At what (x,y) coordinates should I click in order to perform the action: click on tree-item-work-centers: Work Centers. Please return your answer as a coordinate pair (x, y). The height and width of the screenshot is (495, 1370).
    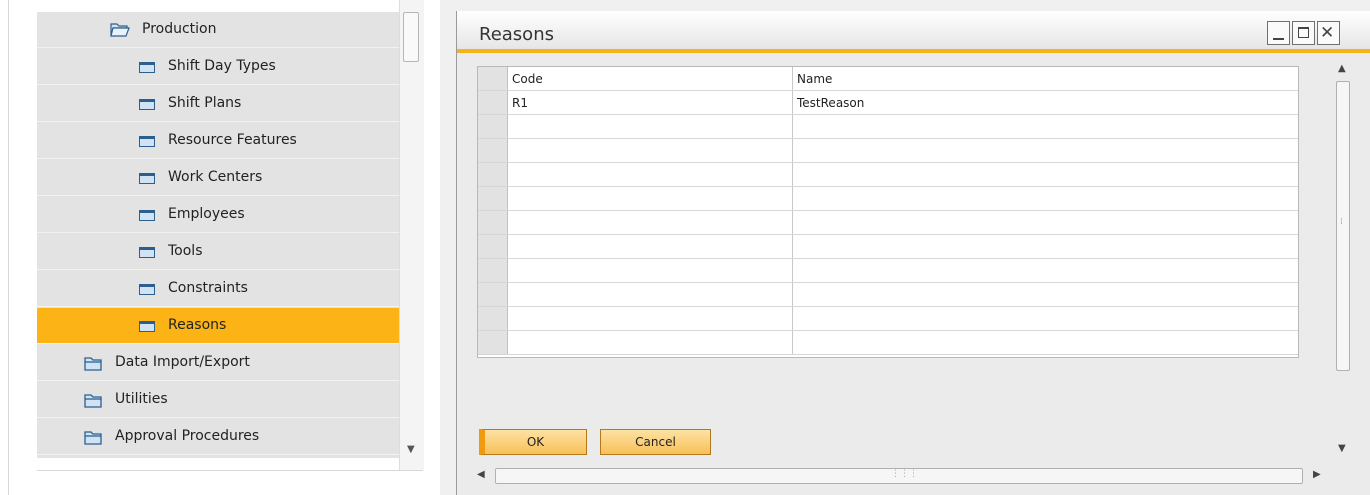
    Looking at the image, I should click on (218, 178).